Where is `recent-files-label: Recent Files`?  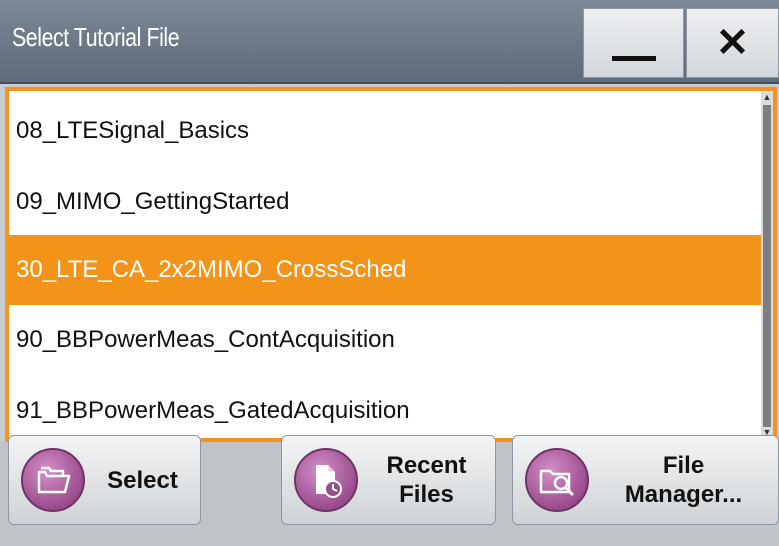
recent-files-label: Recent Files is located at coordinates (426, 480).